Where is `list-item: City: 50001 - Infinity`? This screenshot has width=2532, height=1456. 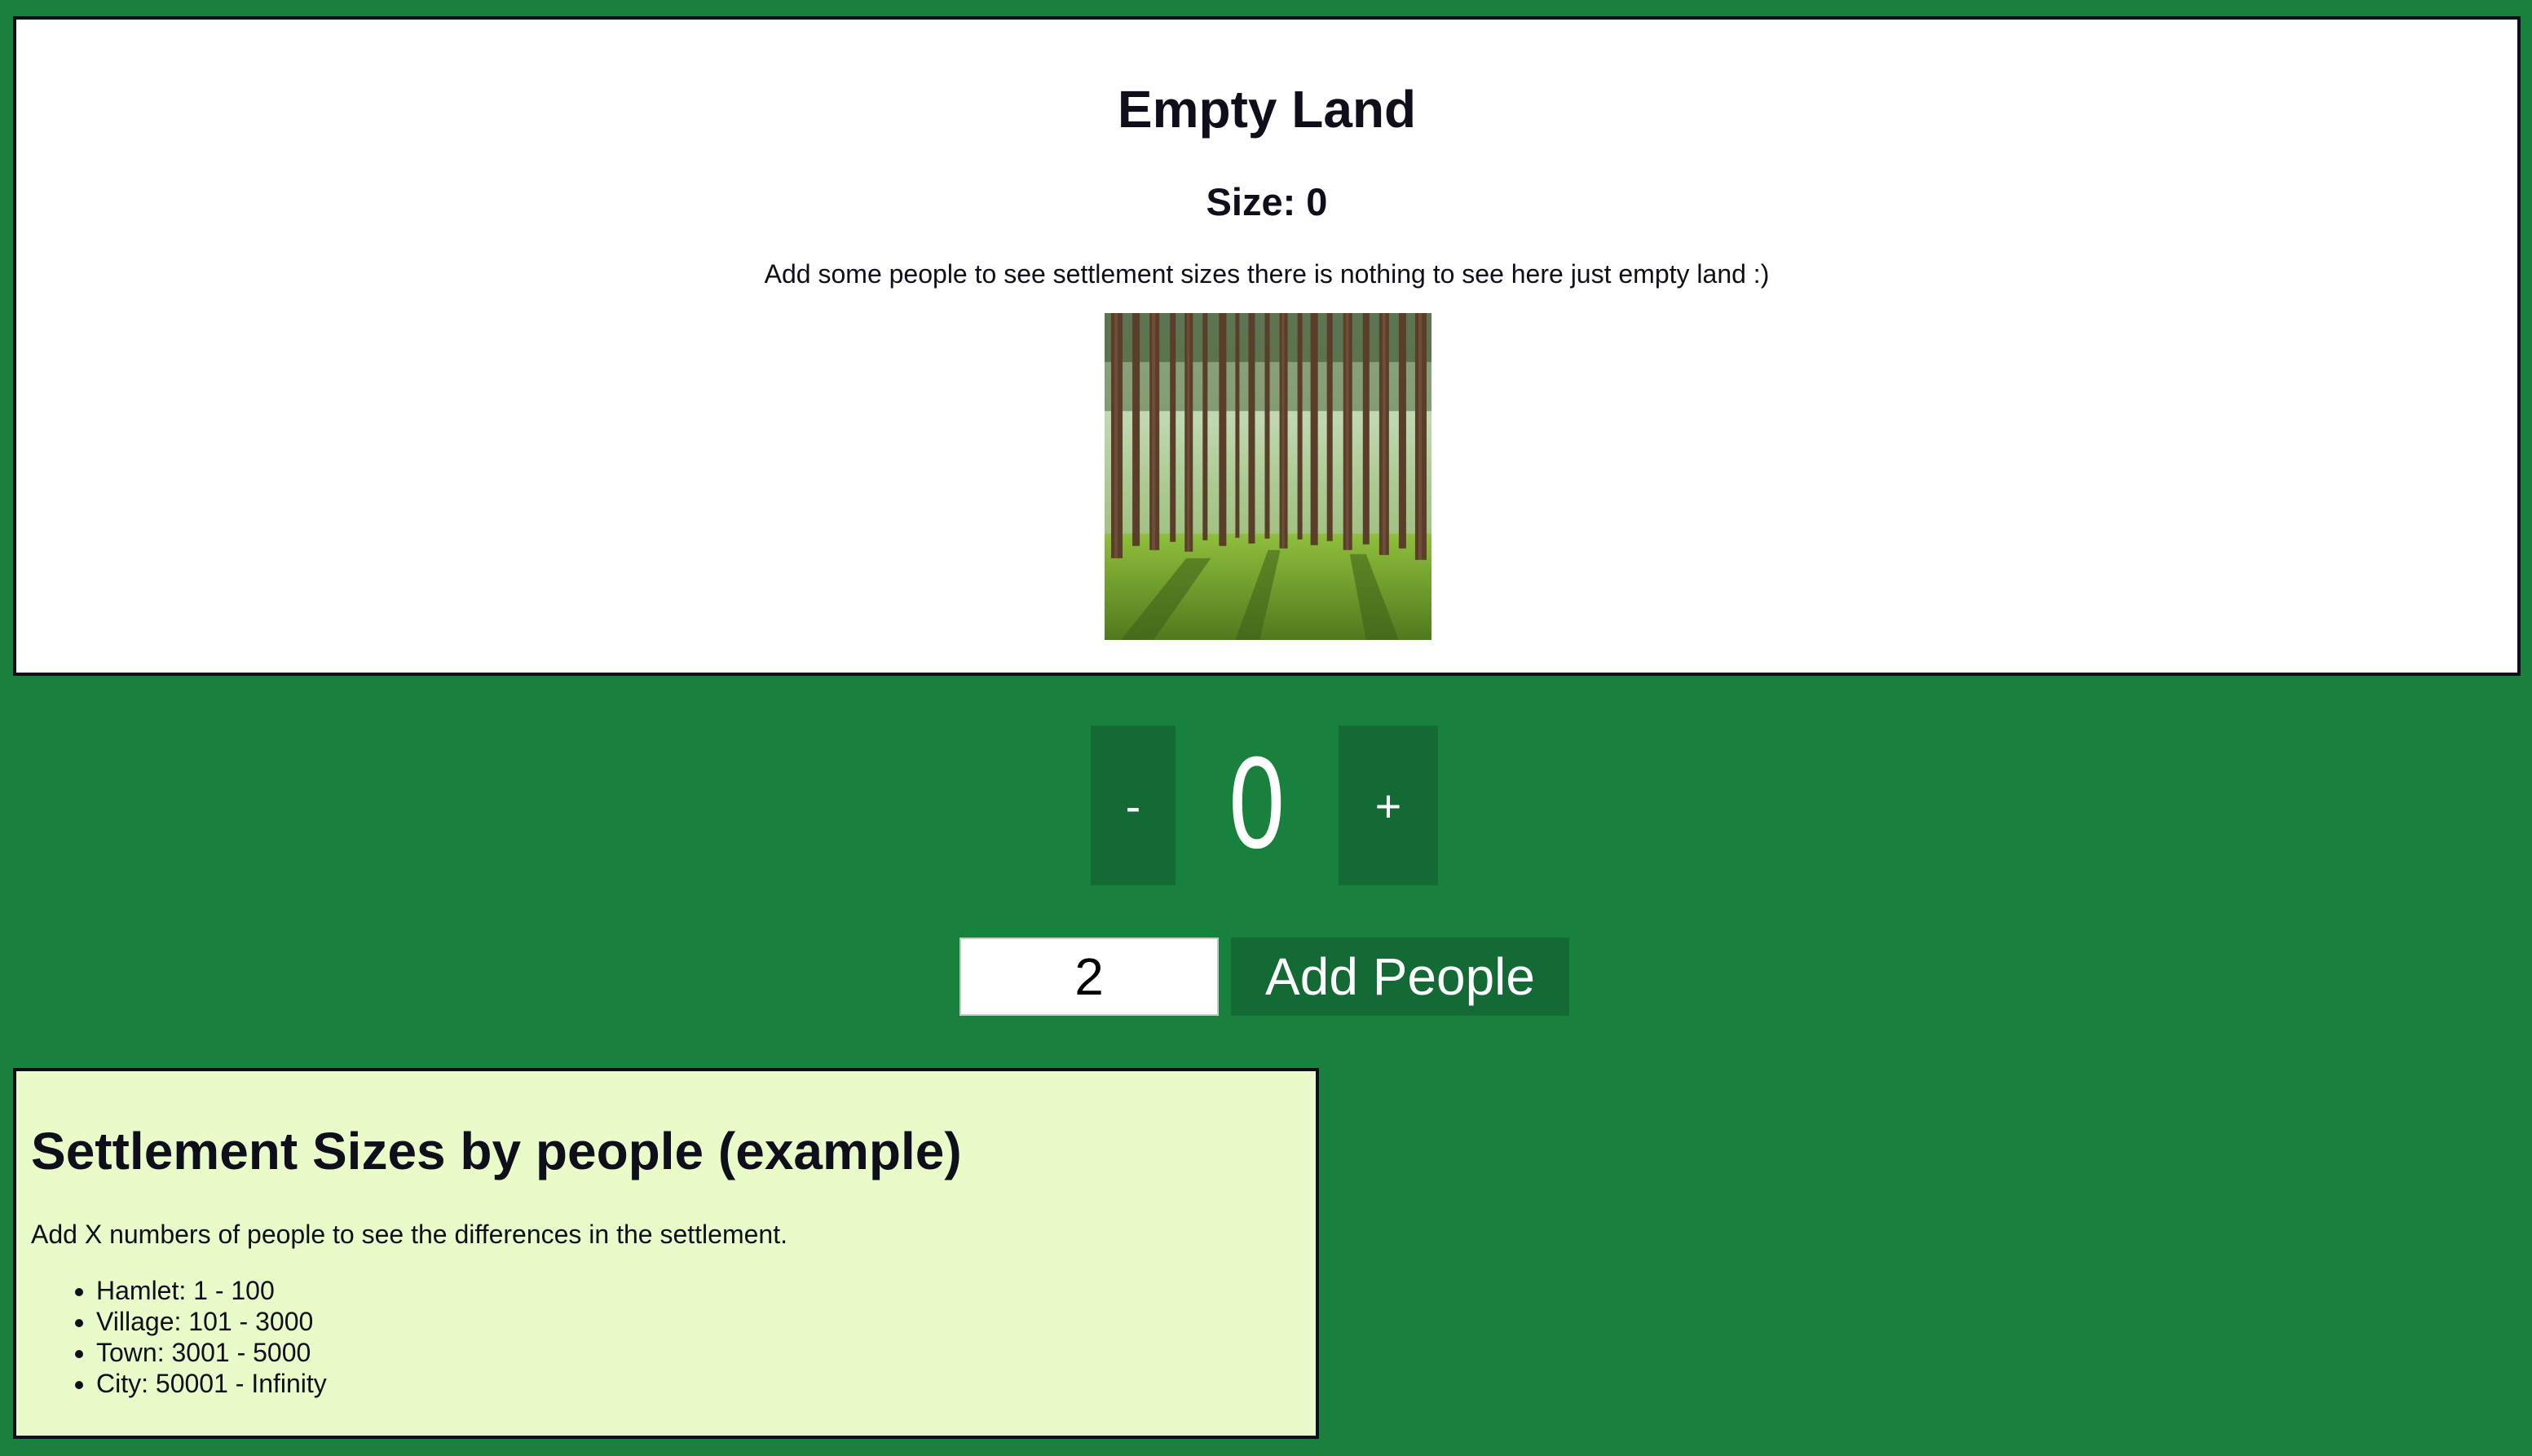
list-item: City: 50001 - Infinity is located at coordinates (212, 1384).